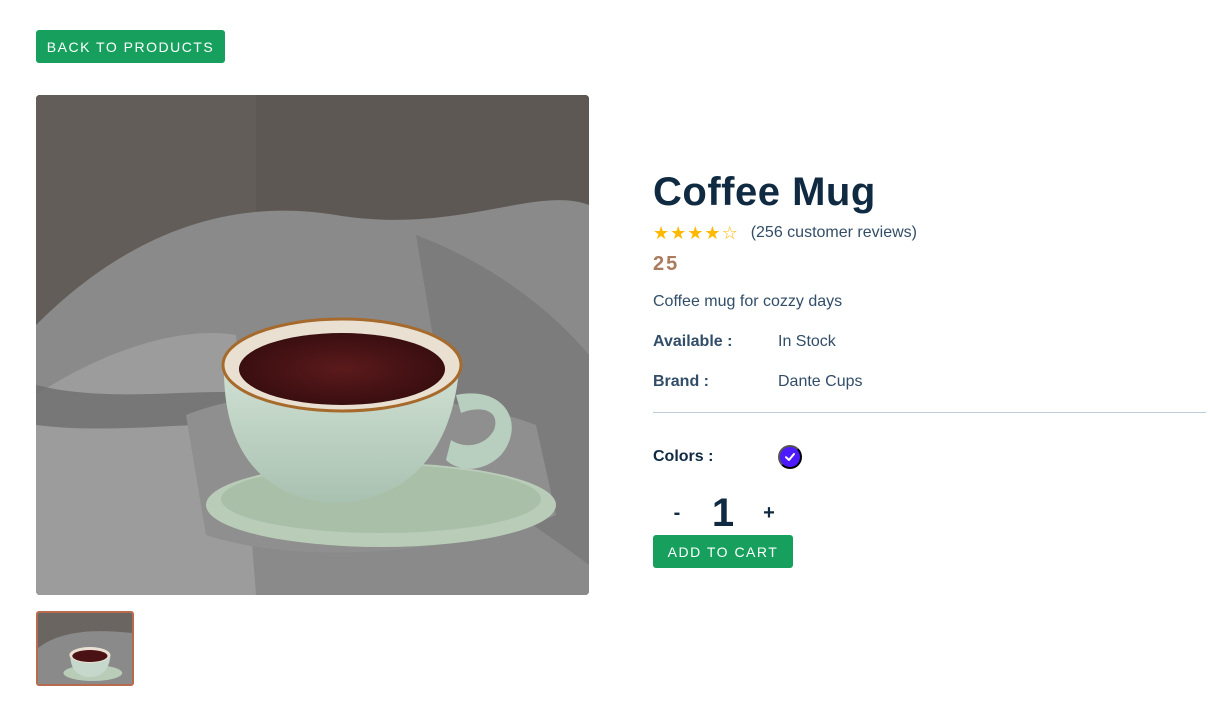  What do you see at coordinates (677, 513) in the screenshot?
I see `decrease-quantity-button: -` at bounding box center [677, 513].